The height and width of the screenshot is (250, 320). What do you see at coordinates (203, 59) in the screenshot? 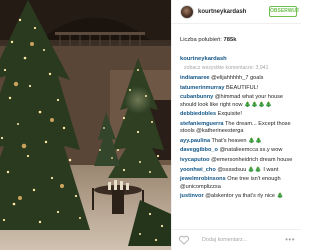
I see `caption-username: kourtneykardash` at bounding box center [203, 59].